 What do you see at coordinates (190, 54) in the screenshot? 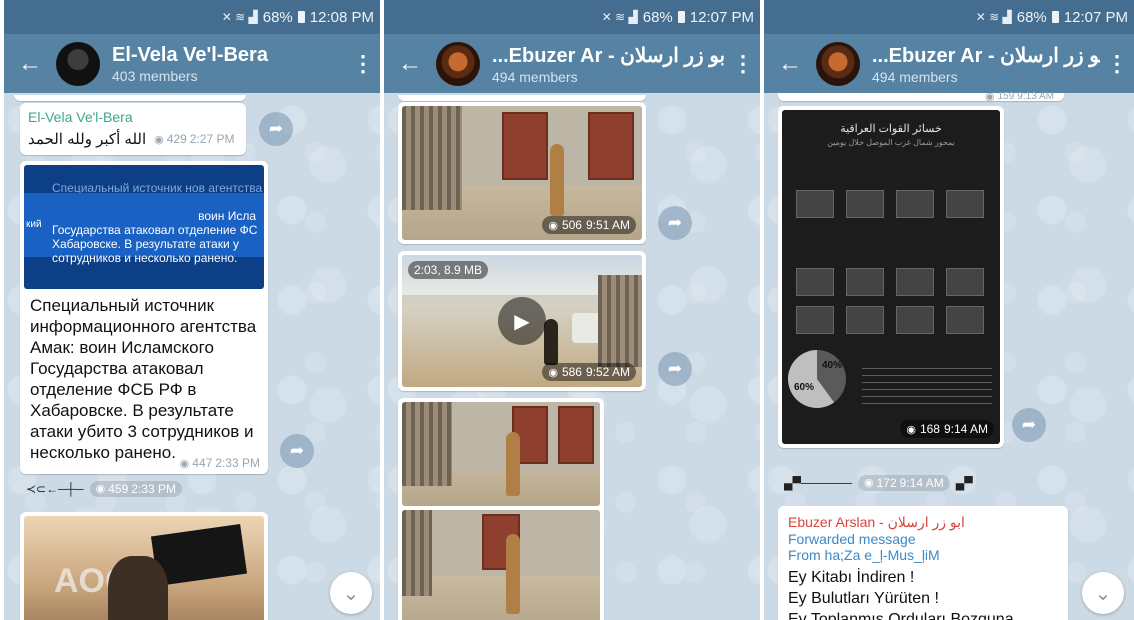
I see `chat-title: El-Vela Ve'l-Bera` at bounding box center [190, 54].